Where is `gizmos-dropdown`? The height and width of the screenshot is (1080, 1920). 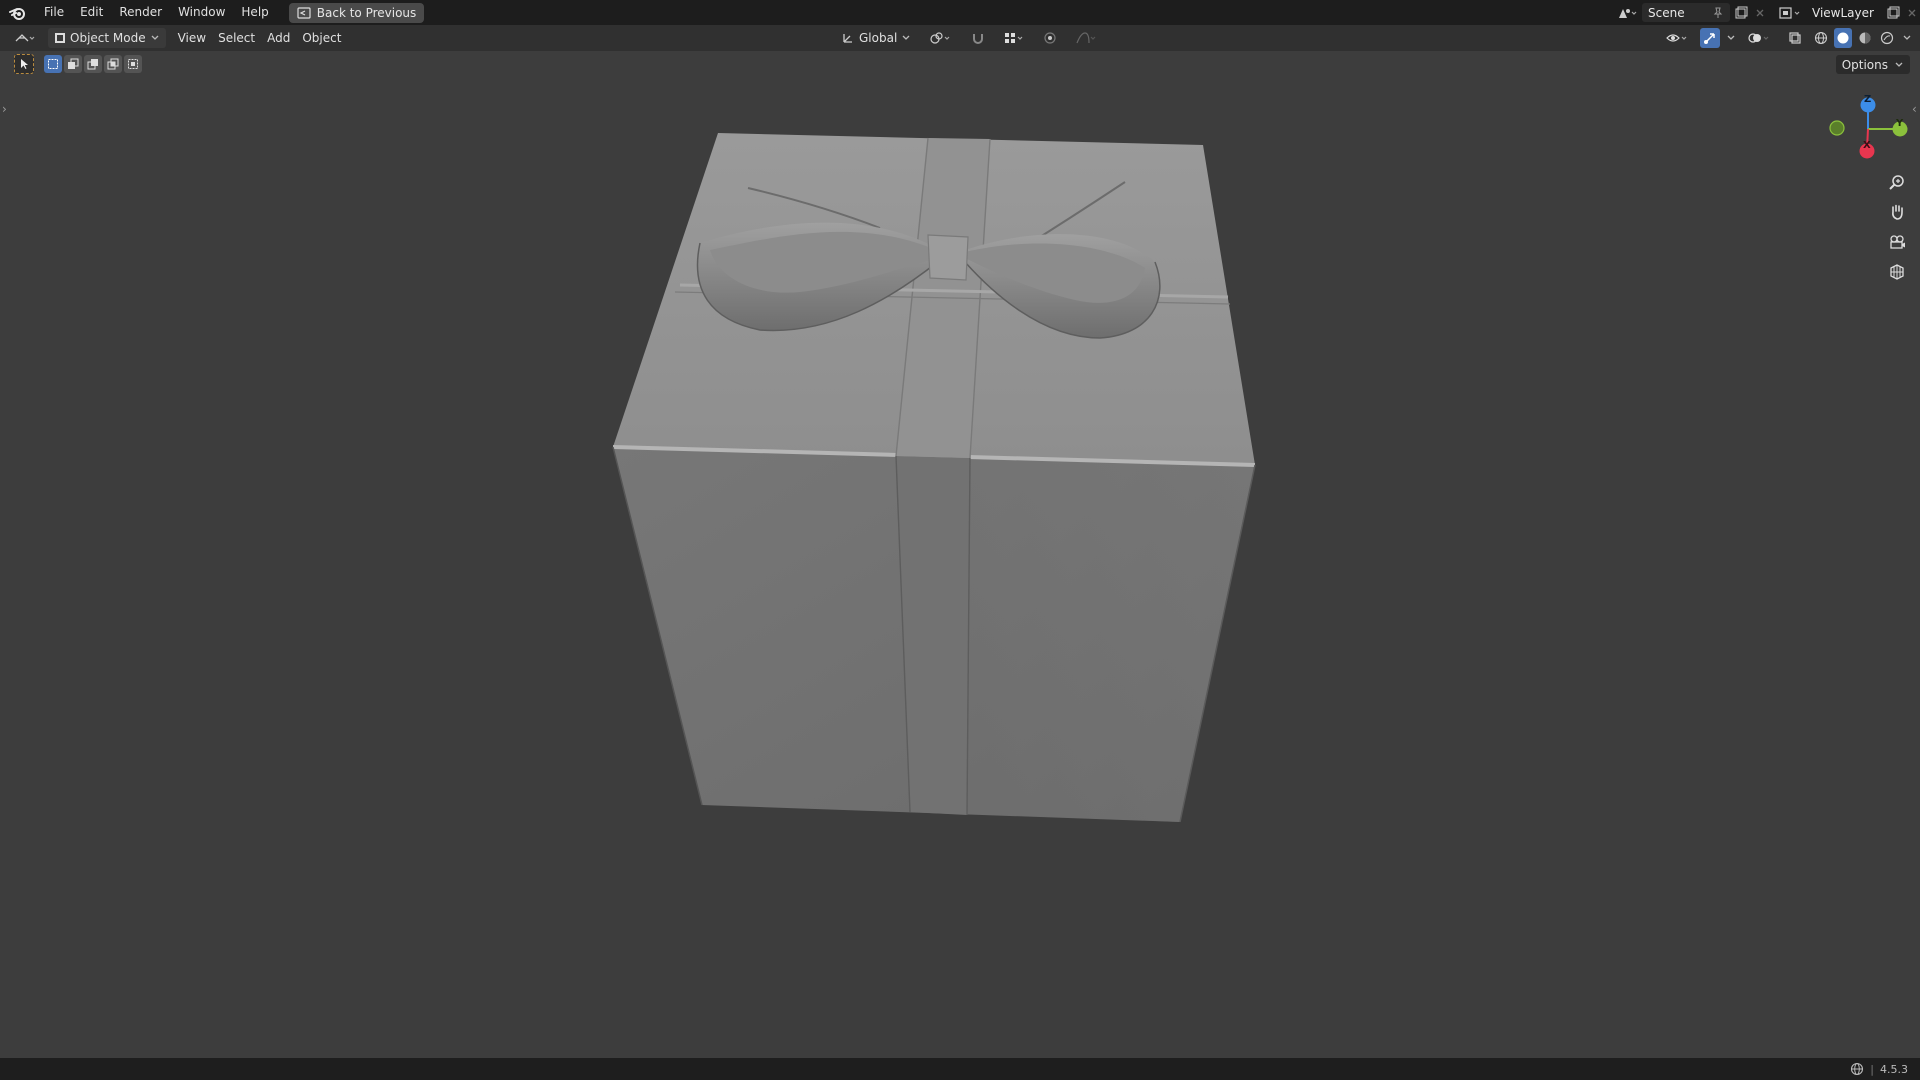
gizmos-dropdown is located at coordinates (1731, 38).